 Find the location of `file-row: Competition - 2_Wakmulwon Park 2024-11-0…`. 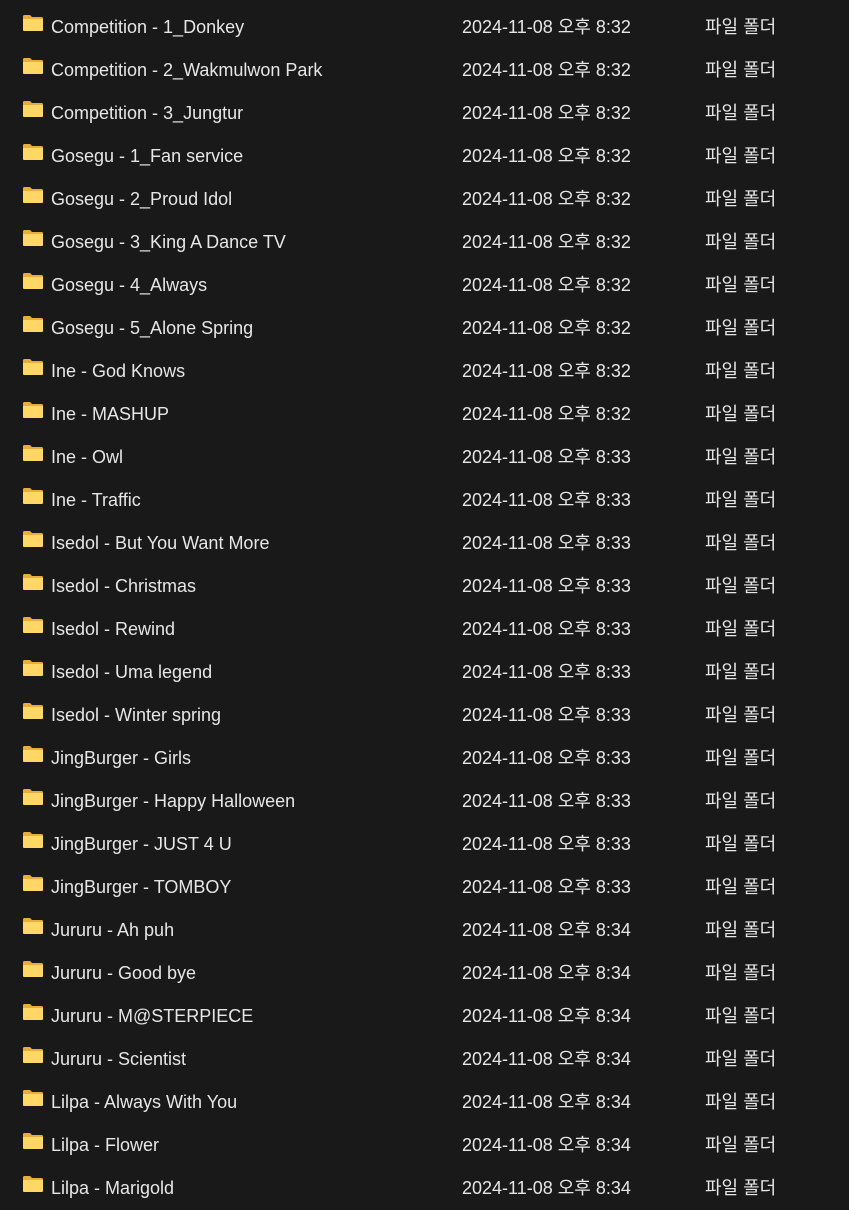

file-row: Competition - 2_Wakmulwon Park 2024-11-0… is located at coordinates (424, 70).